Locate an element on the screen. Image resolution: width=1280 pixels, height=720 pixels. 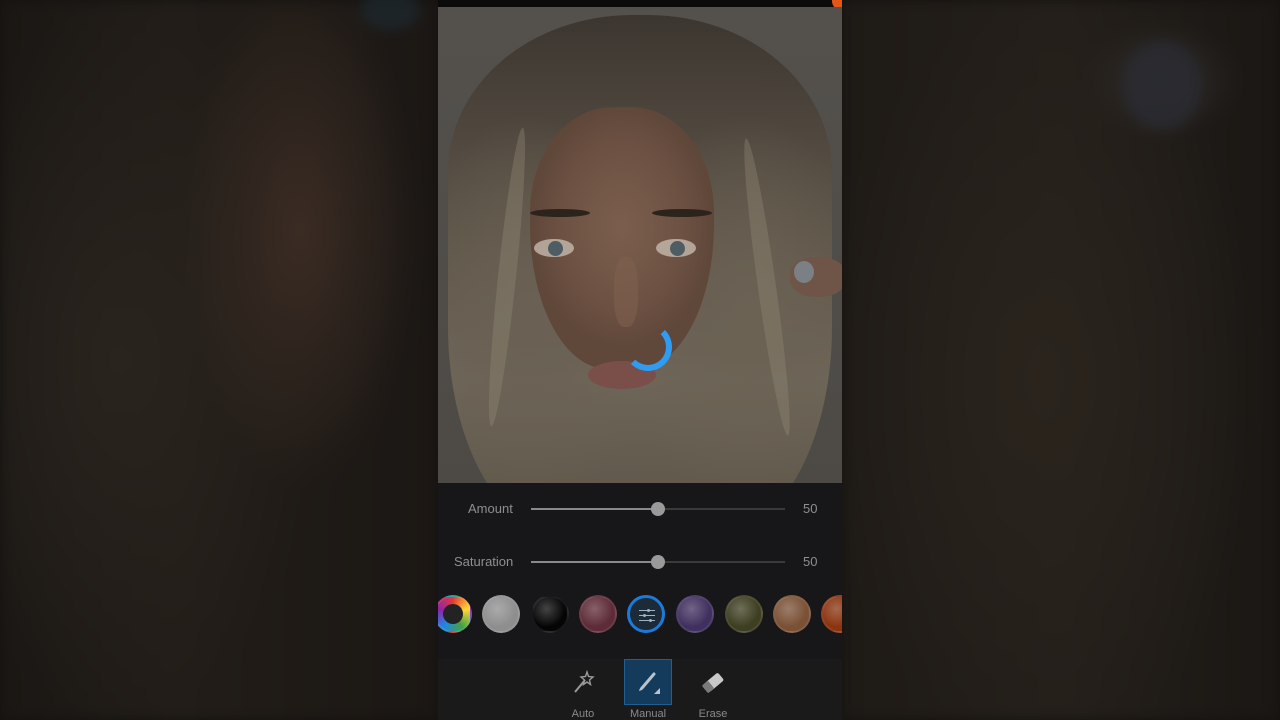
amount-slider-thumb is located at coordinates (658, 509).